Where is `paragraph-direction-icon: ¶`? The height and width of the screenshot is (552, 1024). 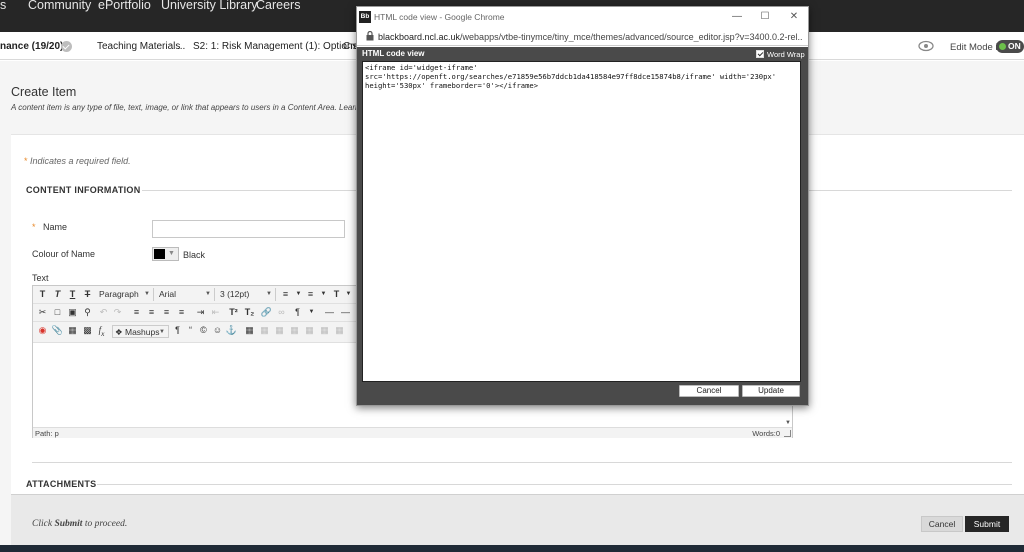
paragraph-direction-icon: ¶ is located at coordinates (297, 312).